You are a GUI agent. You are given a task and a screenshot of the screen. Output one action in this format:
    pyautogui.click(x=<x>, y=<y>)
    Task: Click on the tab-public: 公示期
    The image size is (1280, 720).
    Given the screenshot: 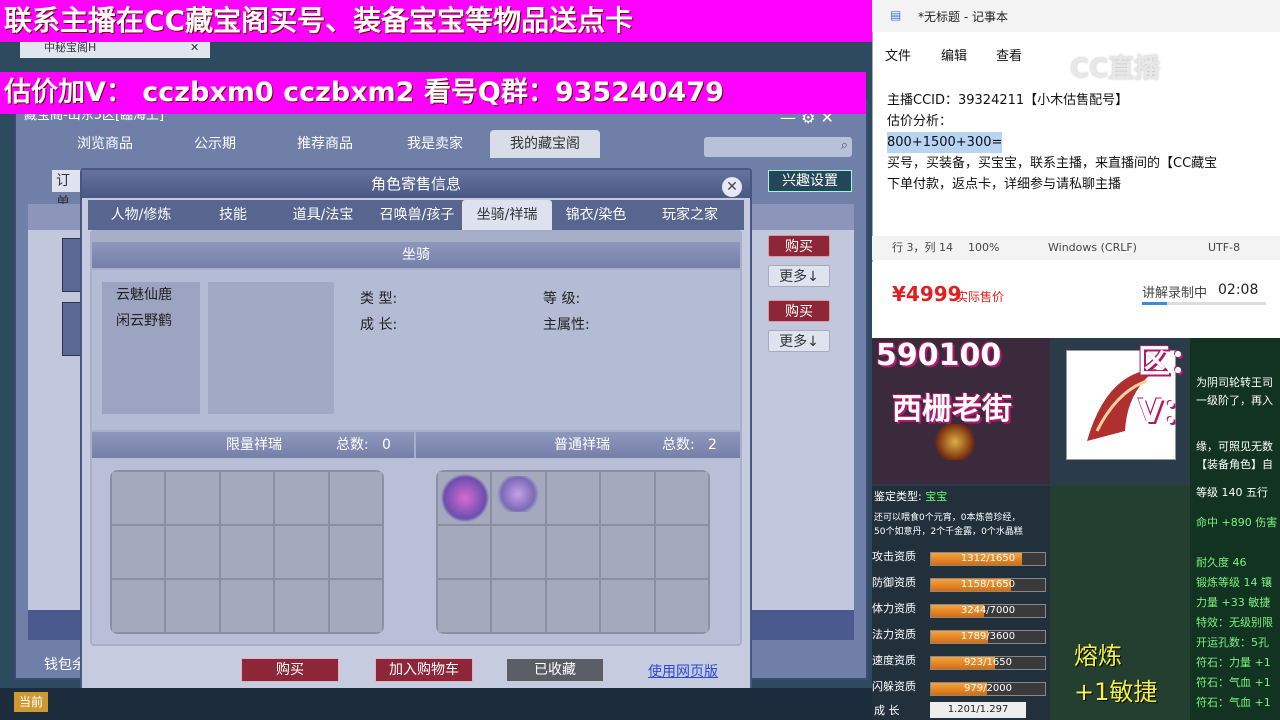 What is the action you would take?
    pyautogui.click(x=215, y=144)
    